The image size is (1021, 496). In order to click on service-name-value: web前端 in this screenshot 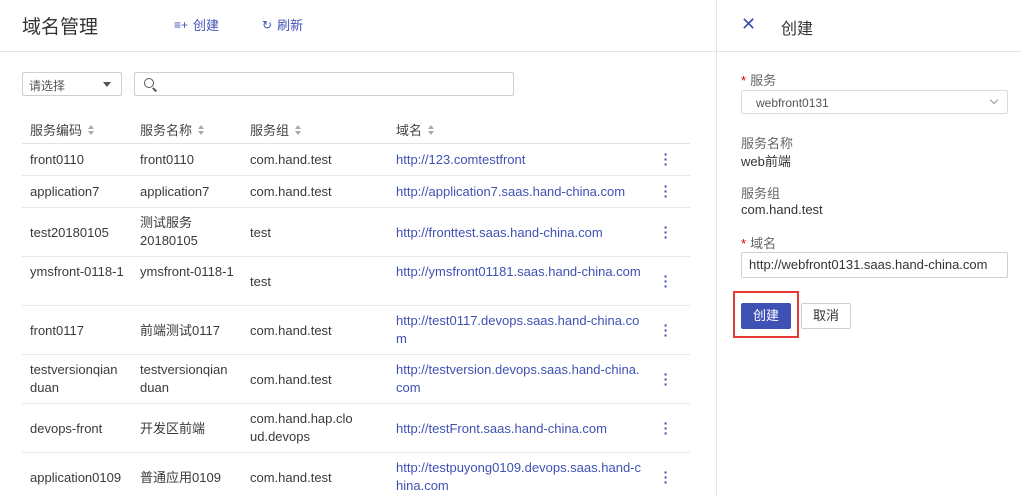, I will do `click(766, 161)`.